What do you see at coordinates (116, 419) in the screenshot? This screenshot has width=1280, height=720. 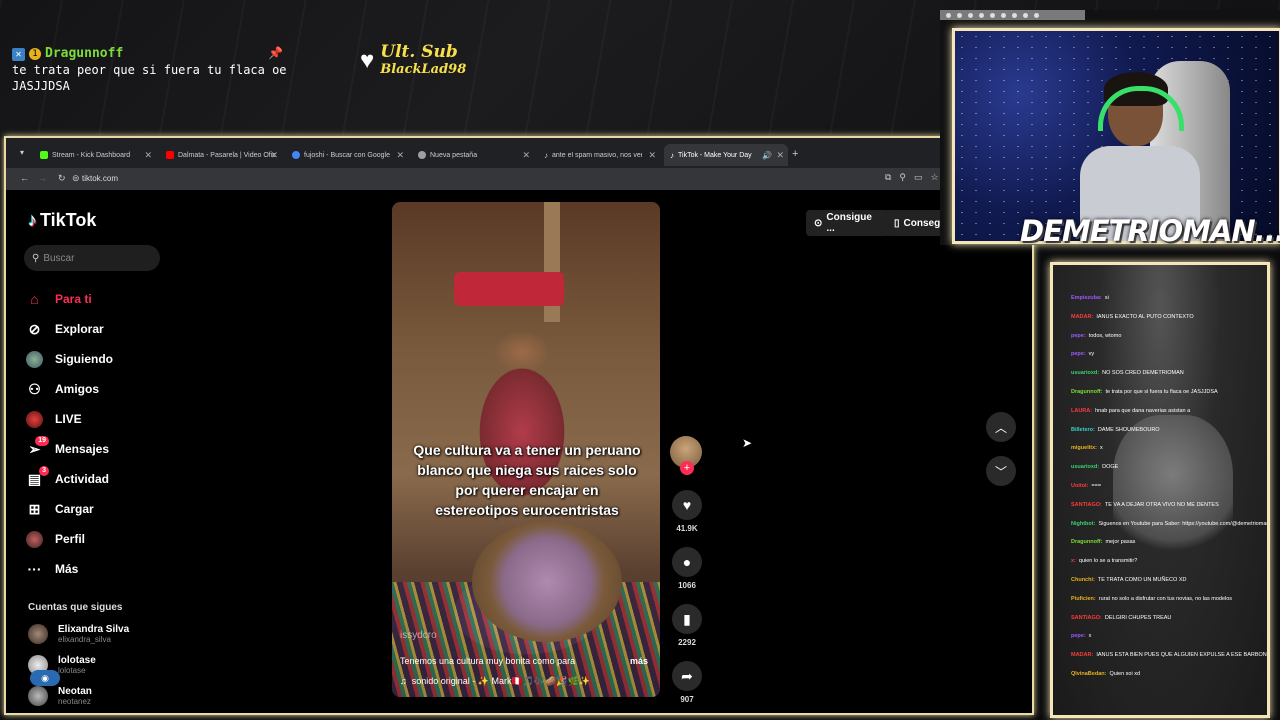 I see `sidebar-item-live: LIVE` at bounding box center [116, 419].